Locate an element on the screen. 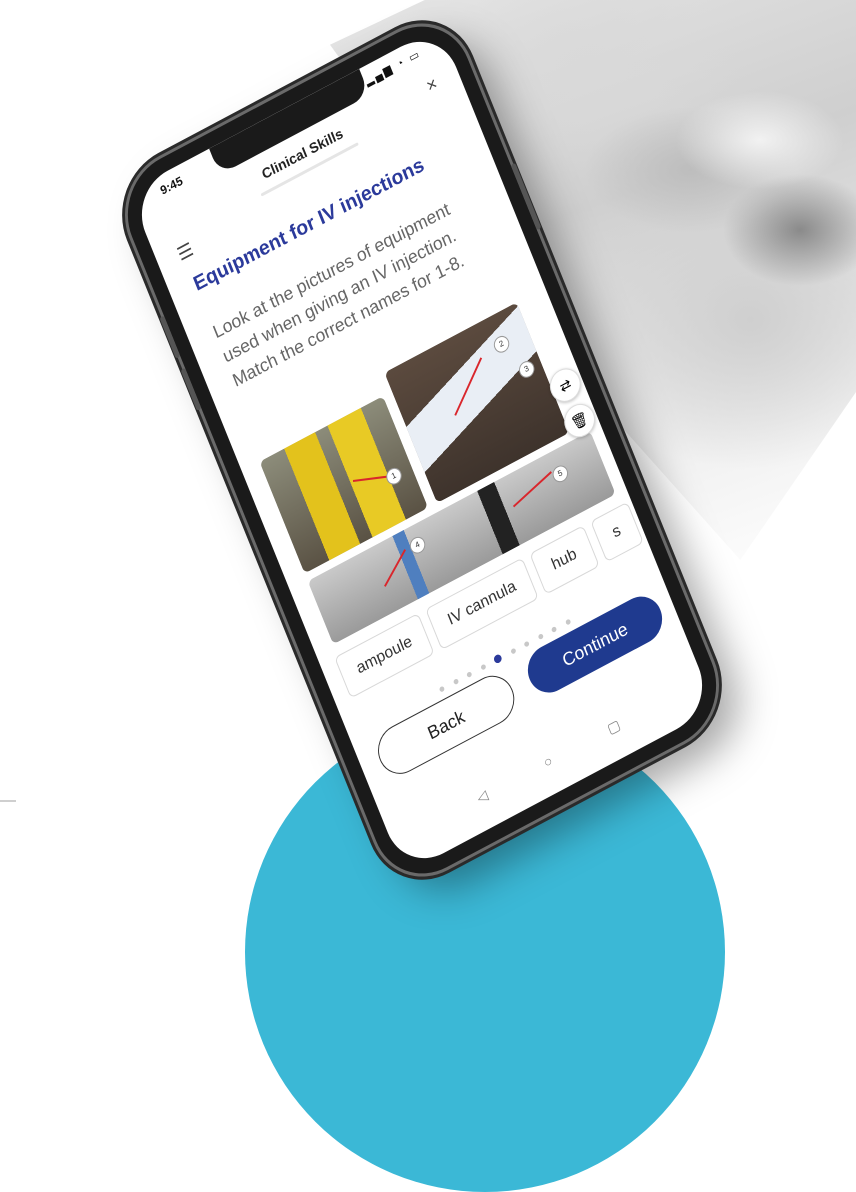  marker-1: 1 is located at coordinates (394, 476).